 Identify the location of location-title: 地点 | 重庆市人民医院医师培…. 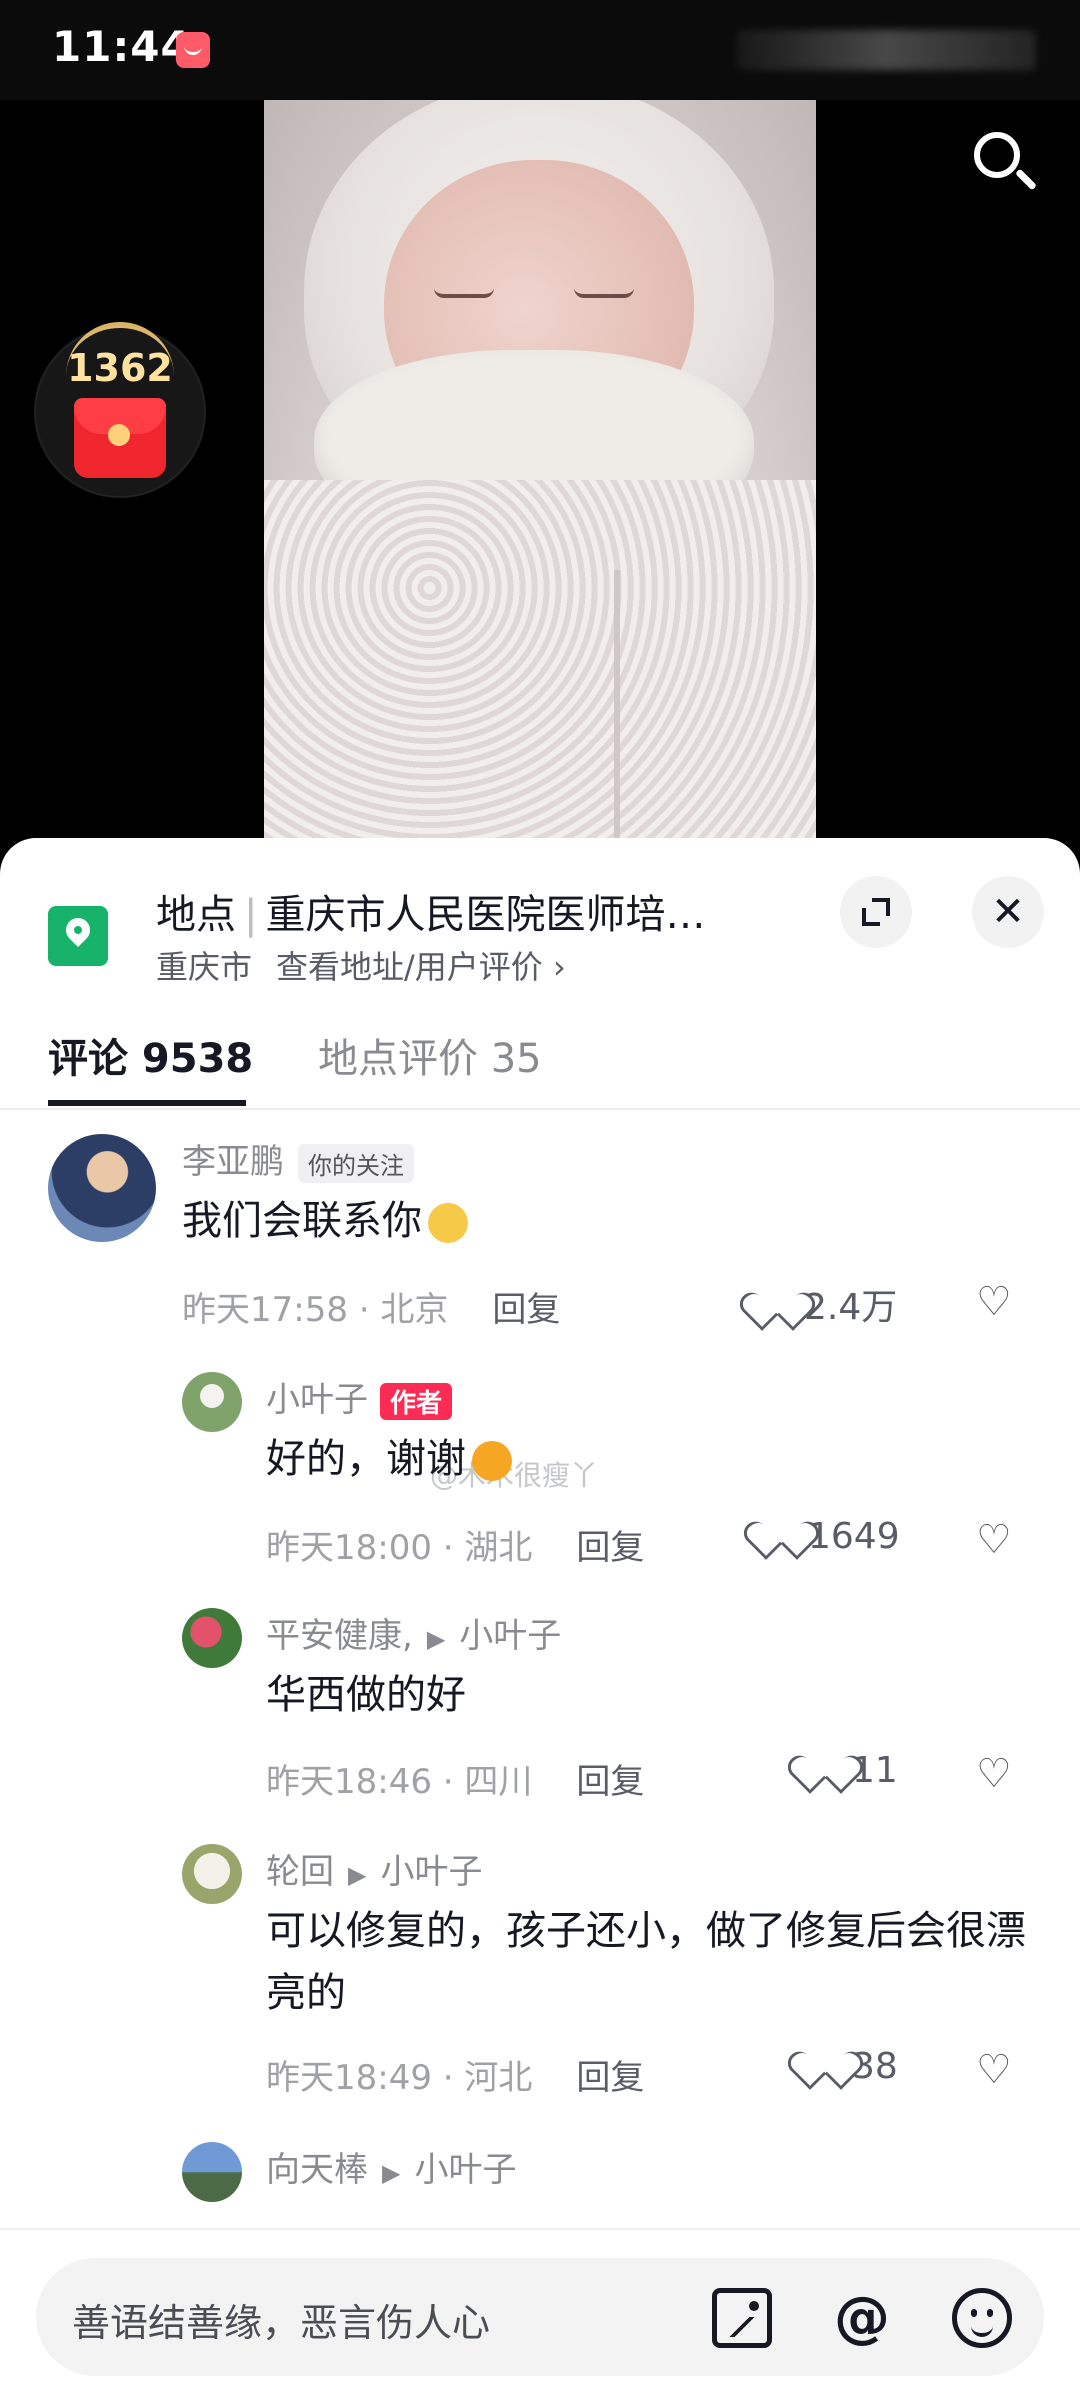
(476, 911).